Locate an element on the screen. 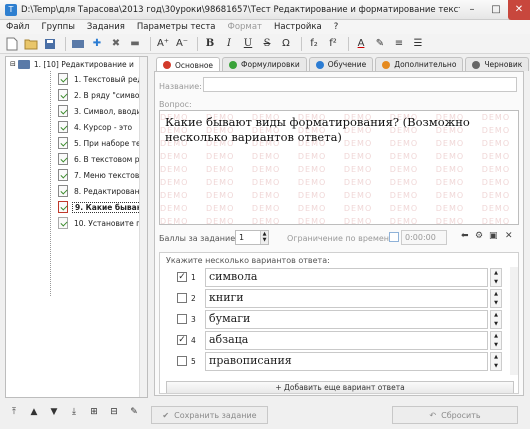 This screenshot has height=429, width=530. spinner-arrows-icon: ▲ ▼ is located at coordinates (264, 237).